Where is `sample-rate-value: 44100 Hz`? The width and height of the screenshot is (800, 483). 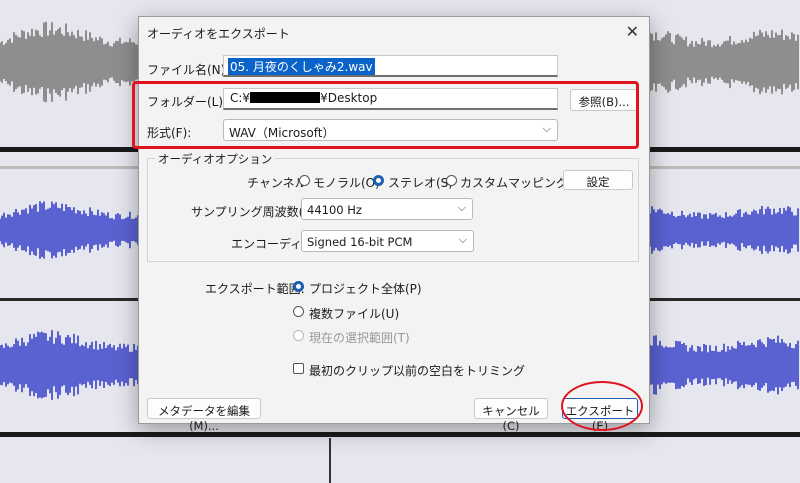
sample-rate-value: 44100 Hz is located at coordinates (334, 210).